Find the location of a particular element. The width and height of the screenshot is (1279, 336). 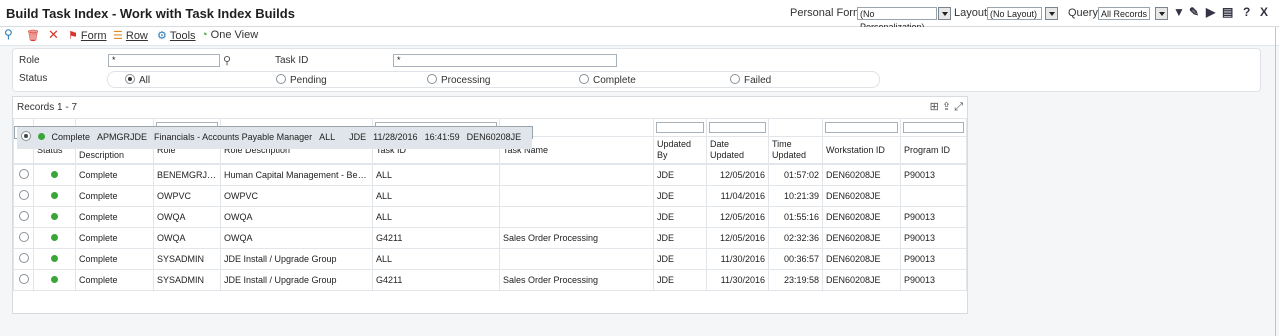

edit-query-icon: ✎ is located at coordinates (1194, 12).